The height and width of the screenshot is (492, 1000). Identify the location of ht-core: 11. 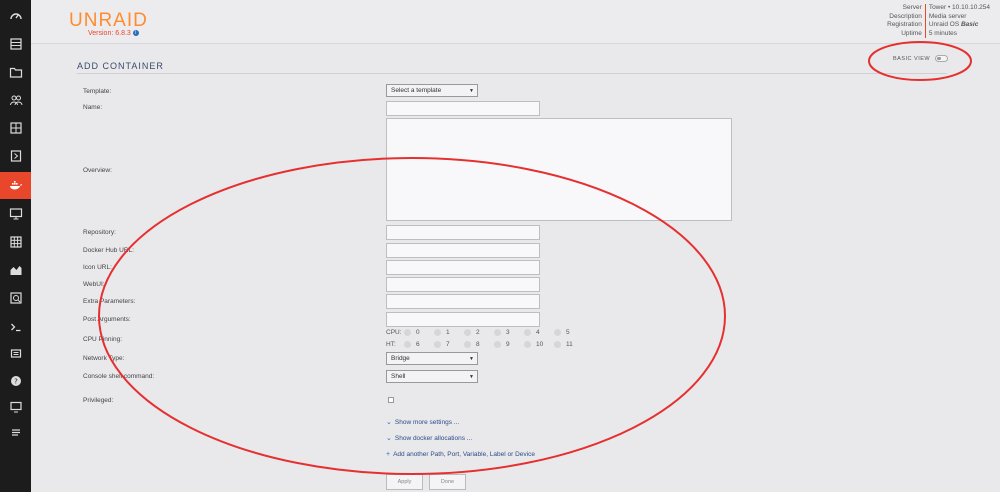
(569, 344).